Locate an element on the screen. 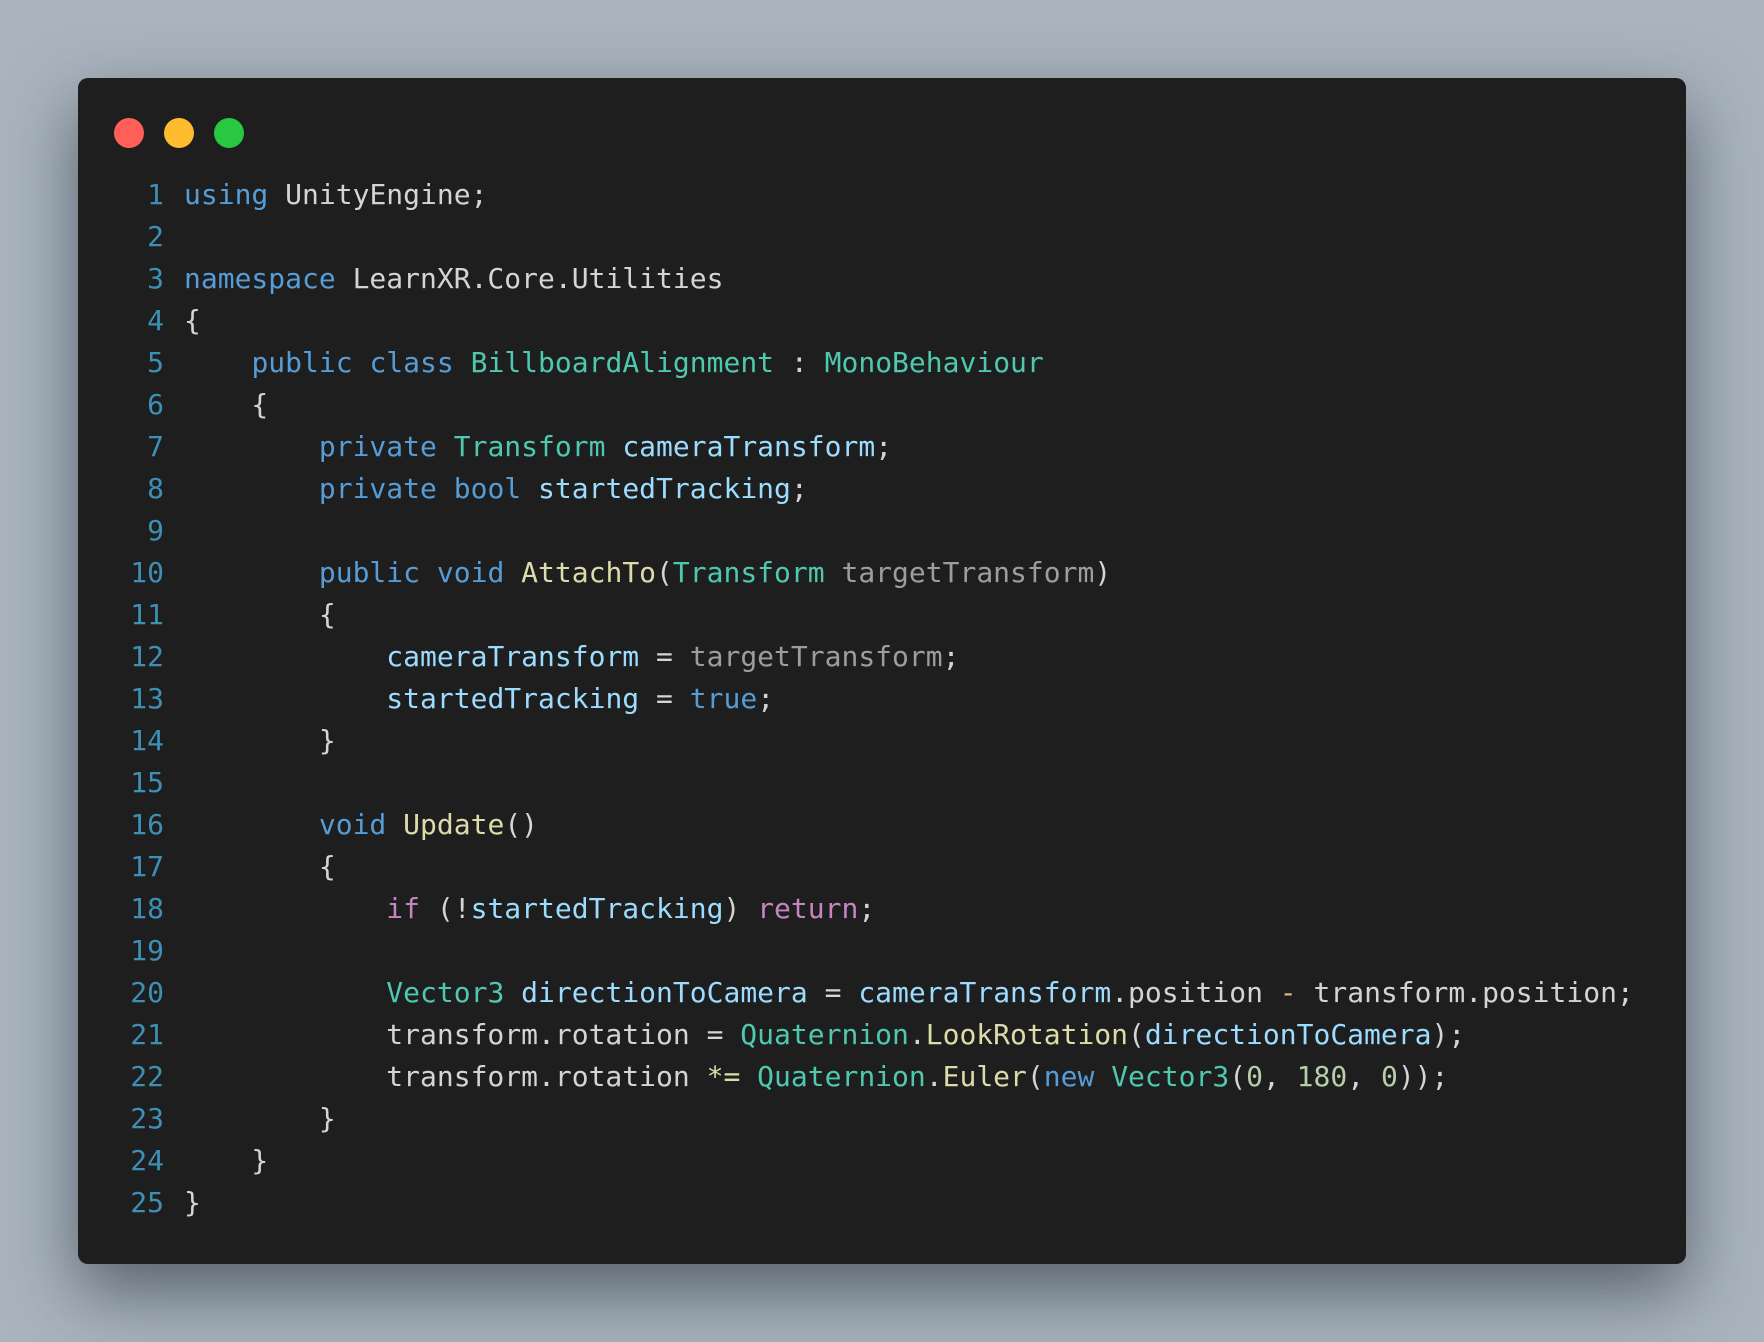  code-token: LookRotation is located at coordinates (1027, 1034).